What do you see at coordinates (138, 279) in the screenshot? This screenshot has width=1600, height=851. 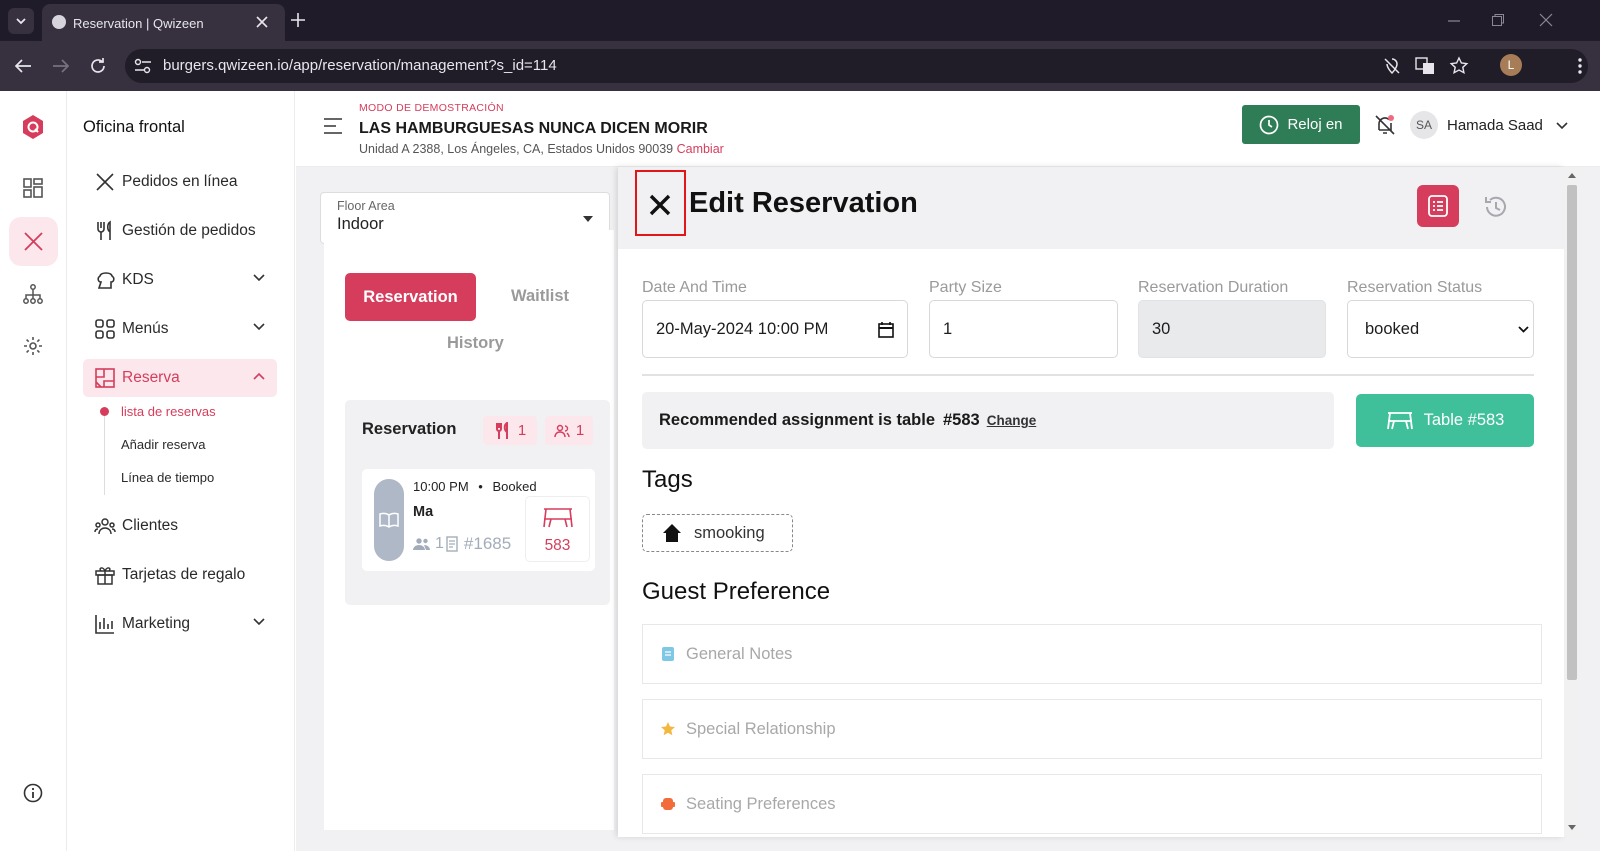 I see `sidebar-item-label: KDS` at bounding box center [138, 279].